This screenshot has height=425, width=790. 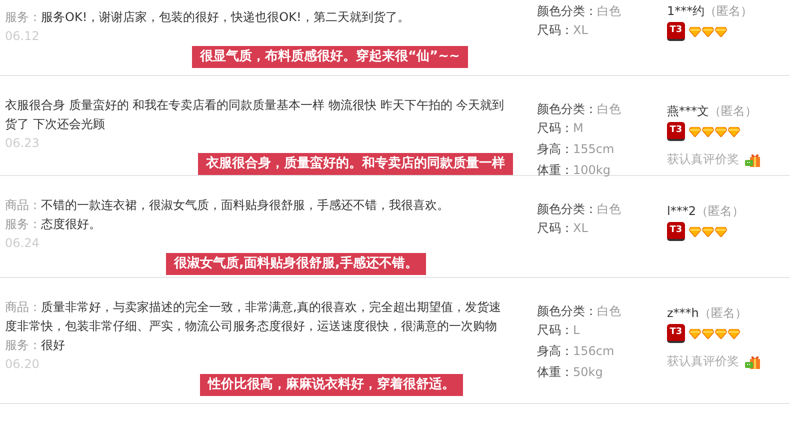 I want to click on username: z***h（匿名）, so click(x=707, y=313).